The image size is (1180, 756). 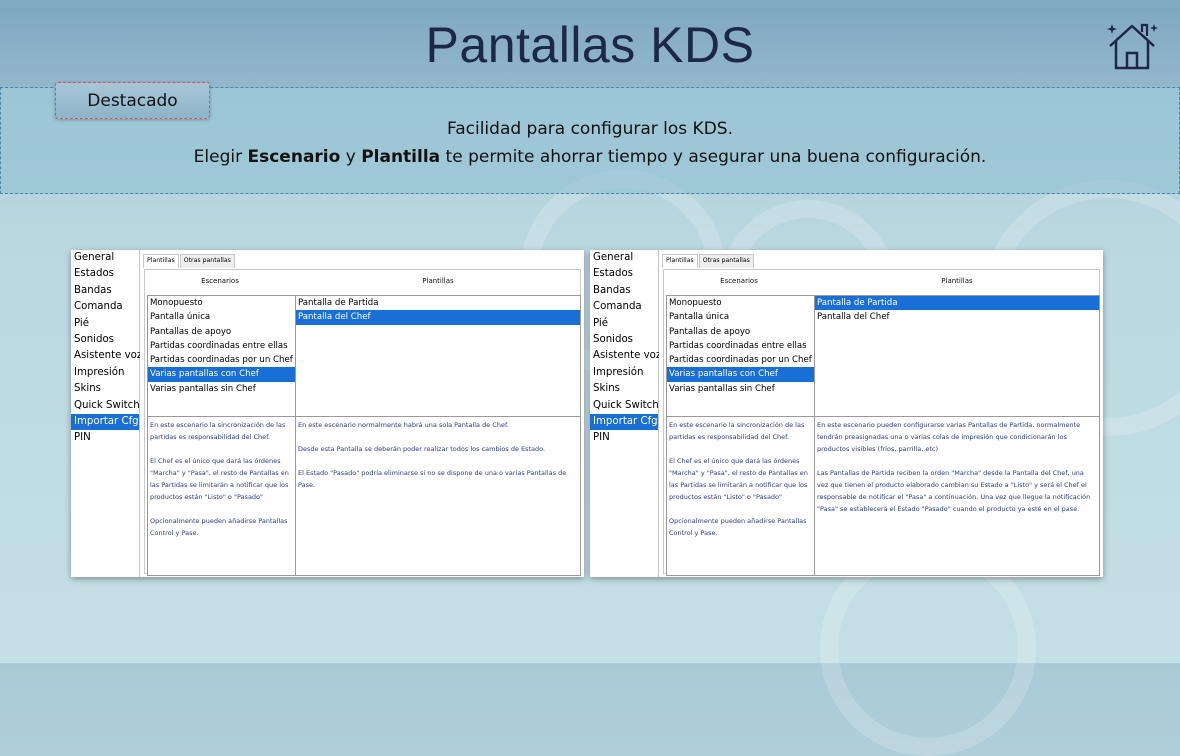 What do you see at coordinates (590, 45) in the screenshot?
I see `page-title: Pantallas KDS` at bounding box center [590, 45].